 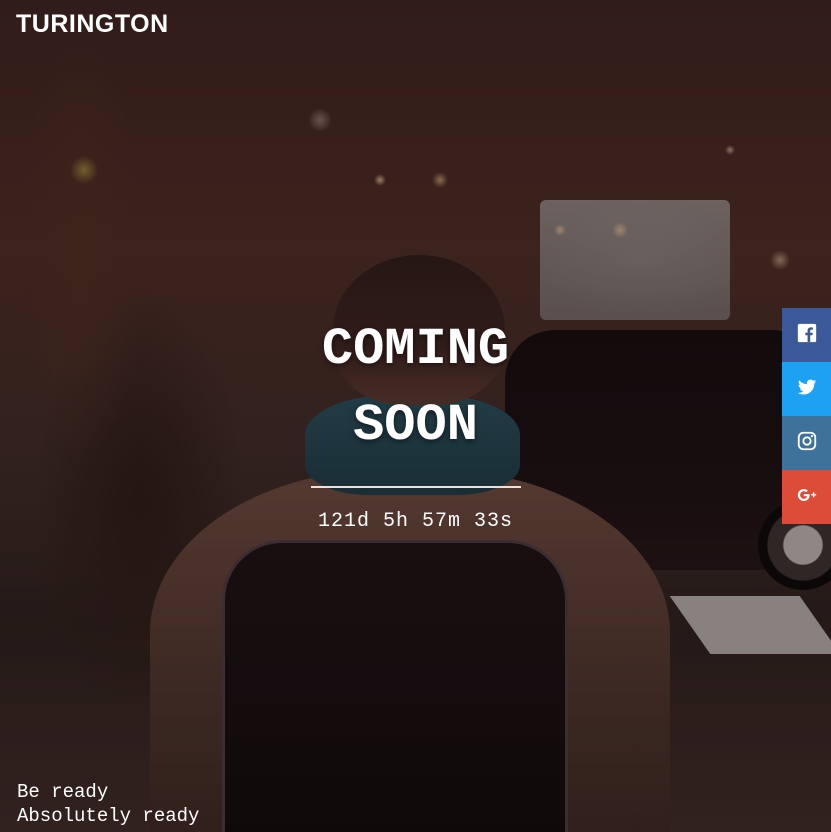 I want to click on hero-heading-line2: SOON, so click(x=415, y=425).